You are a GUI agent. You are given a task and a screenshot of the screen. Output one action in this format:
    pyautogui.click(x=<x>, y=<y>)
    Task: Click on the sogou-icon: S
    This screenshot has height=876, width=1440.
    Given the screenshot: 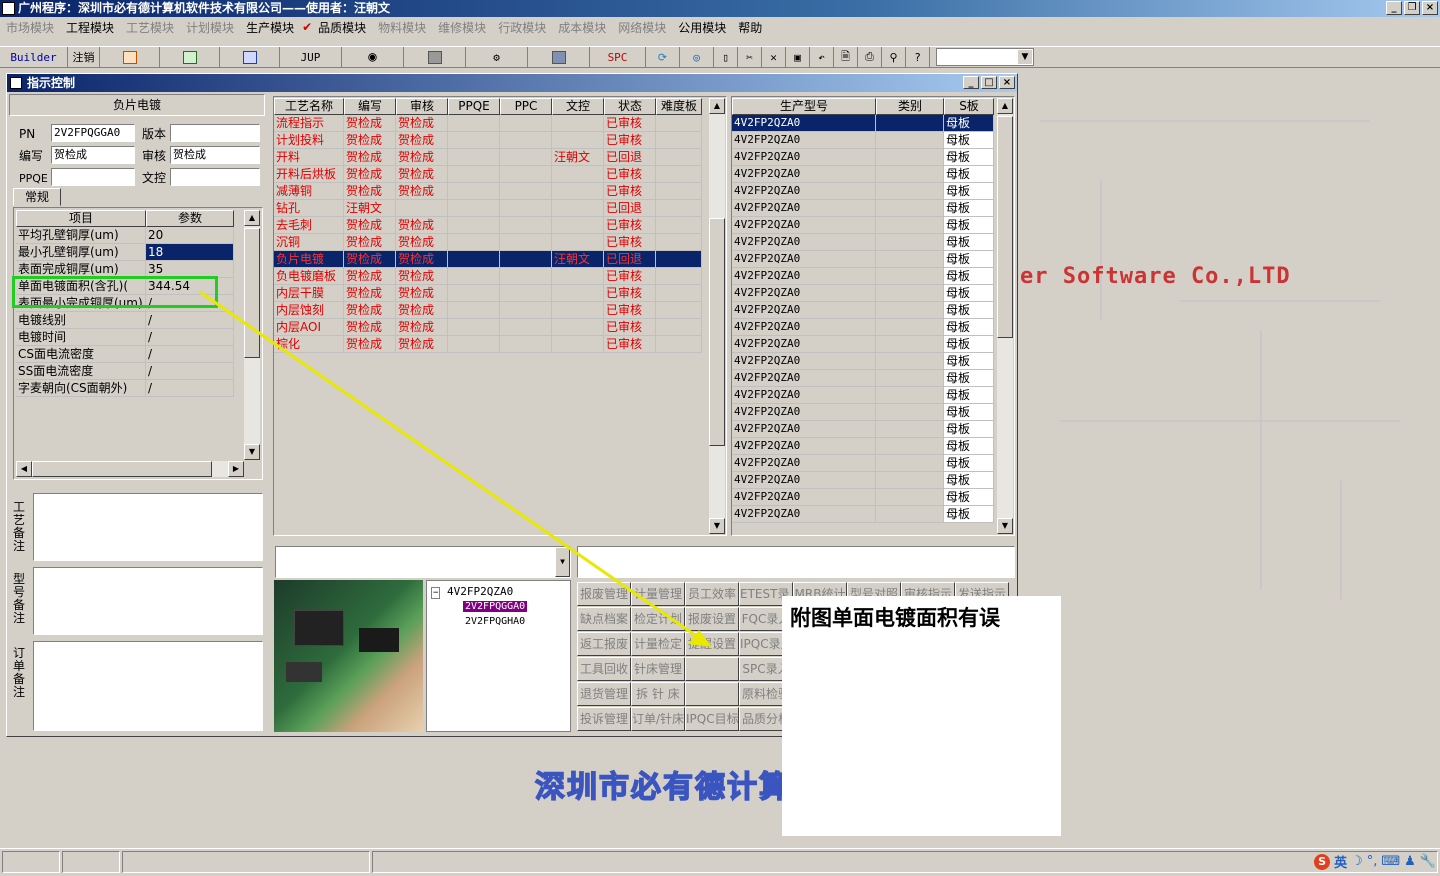 What is the action you would take?
    pyautogui.click(x=1322, y=861)
    